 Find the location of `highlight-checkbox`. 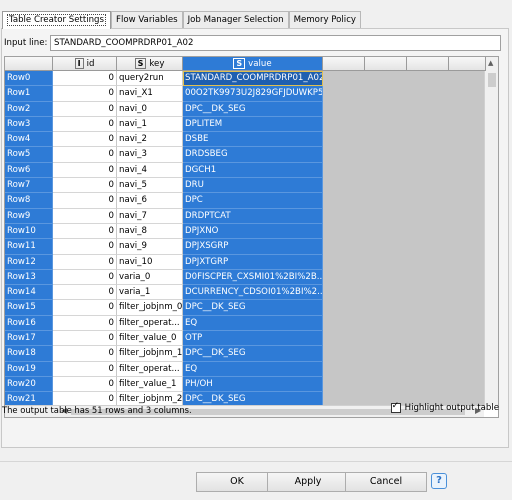

highlight-checkbox is located at coordinates (395, 407).